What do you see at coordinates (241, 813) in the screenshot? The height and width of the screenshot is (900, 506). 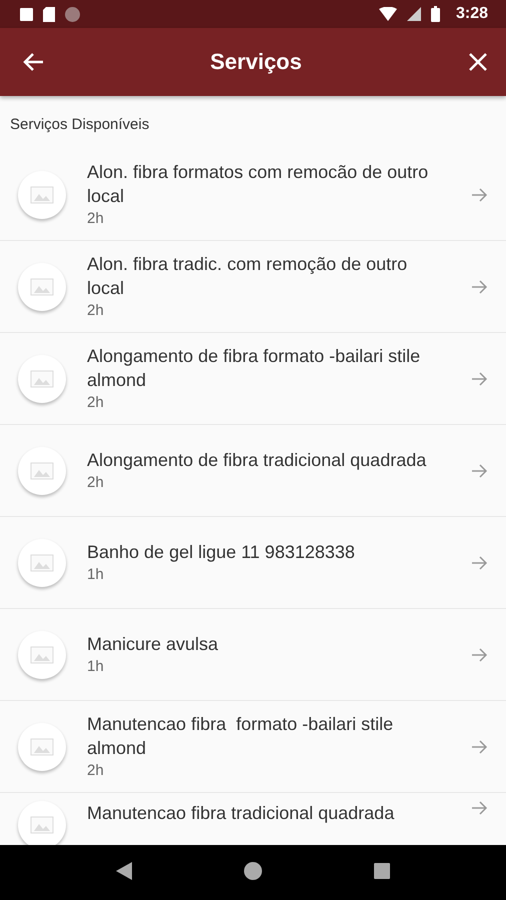 I see `service-name: Manutencao fibra tradicional quadrada` at bounding box center [241, 813].